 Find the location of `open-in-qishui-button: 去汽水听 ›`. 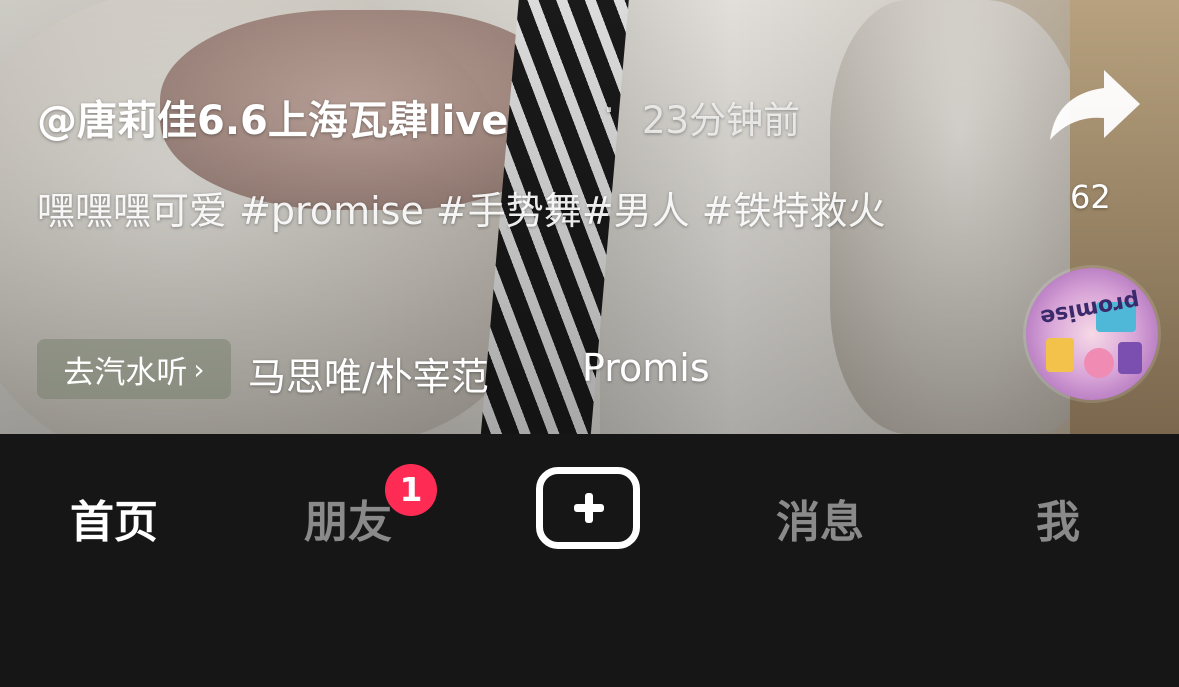

open-in-qishui-button: 去汽水听 › is located at coordinates (134, 369).